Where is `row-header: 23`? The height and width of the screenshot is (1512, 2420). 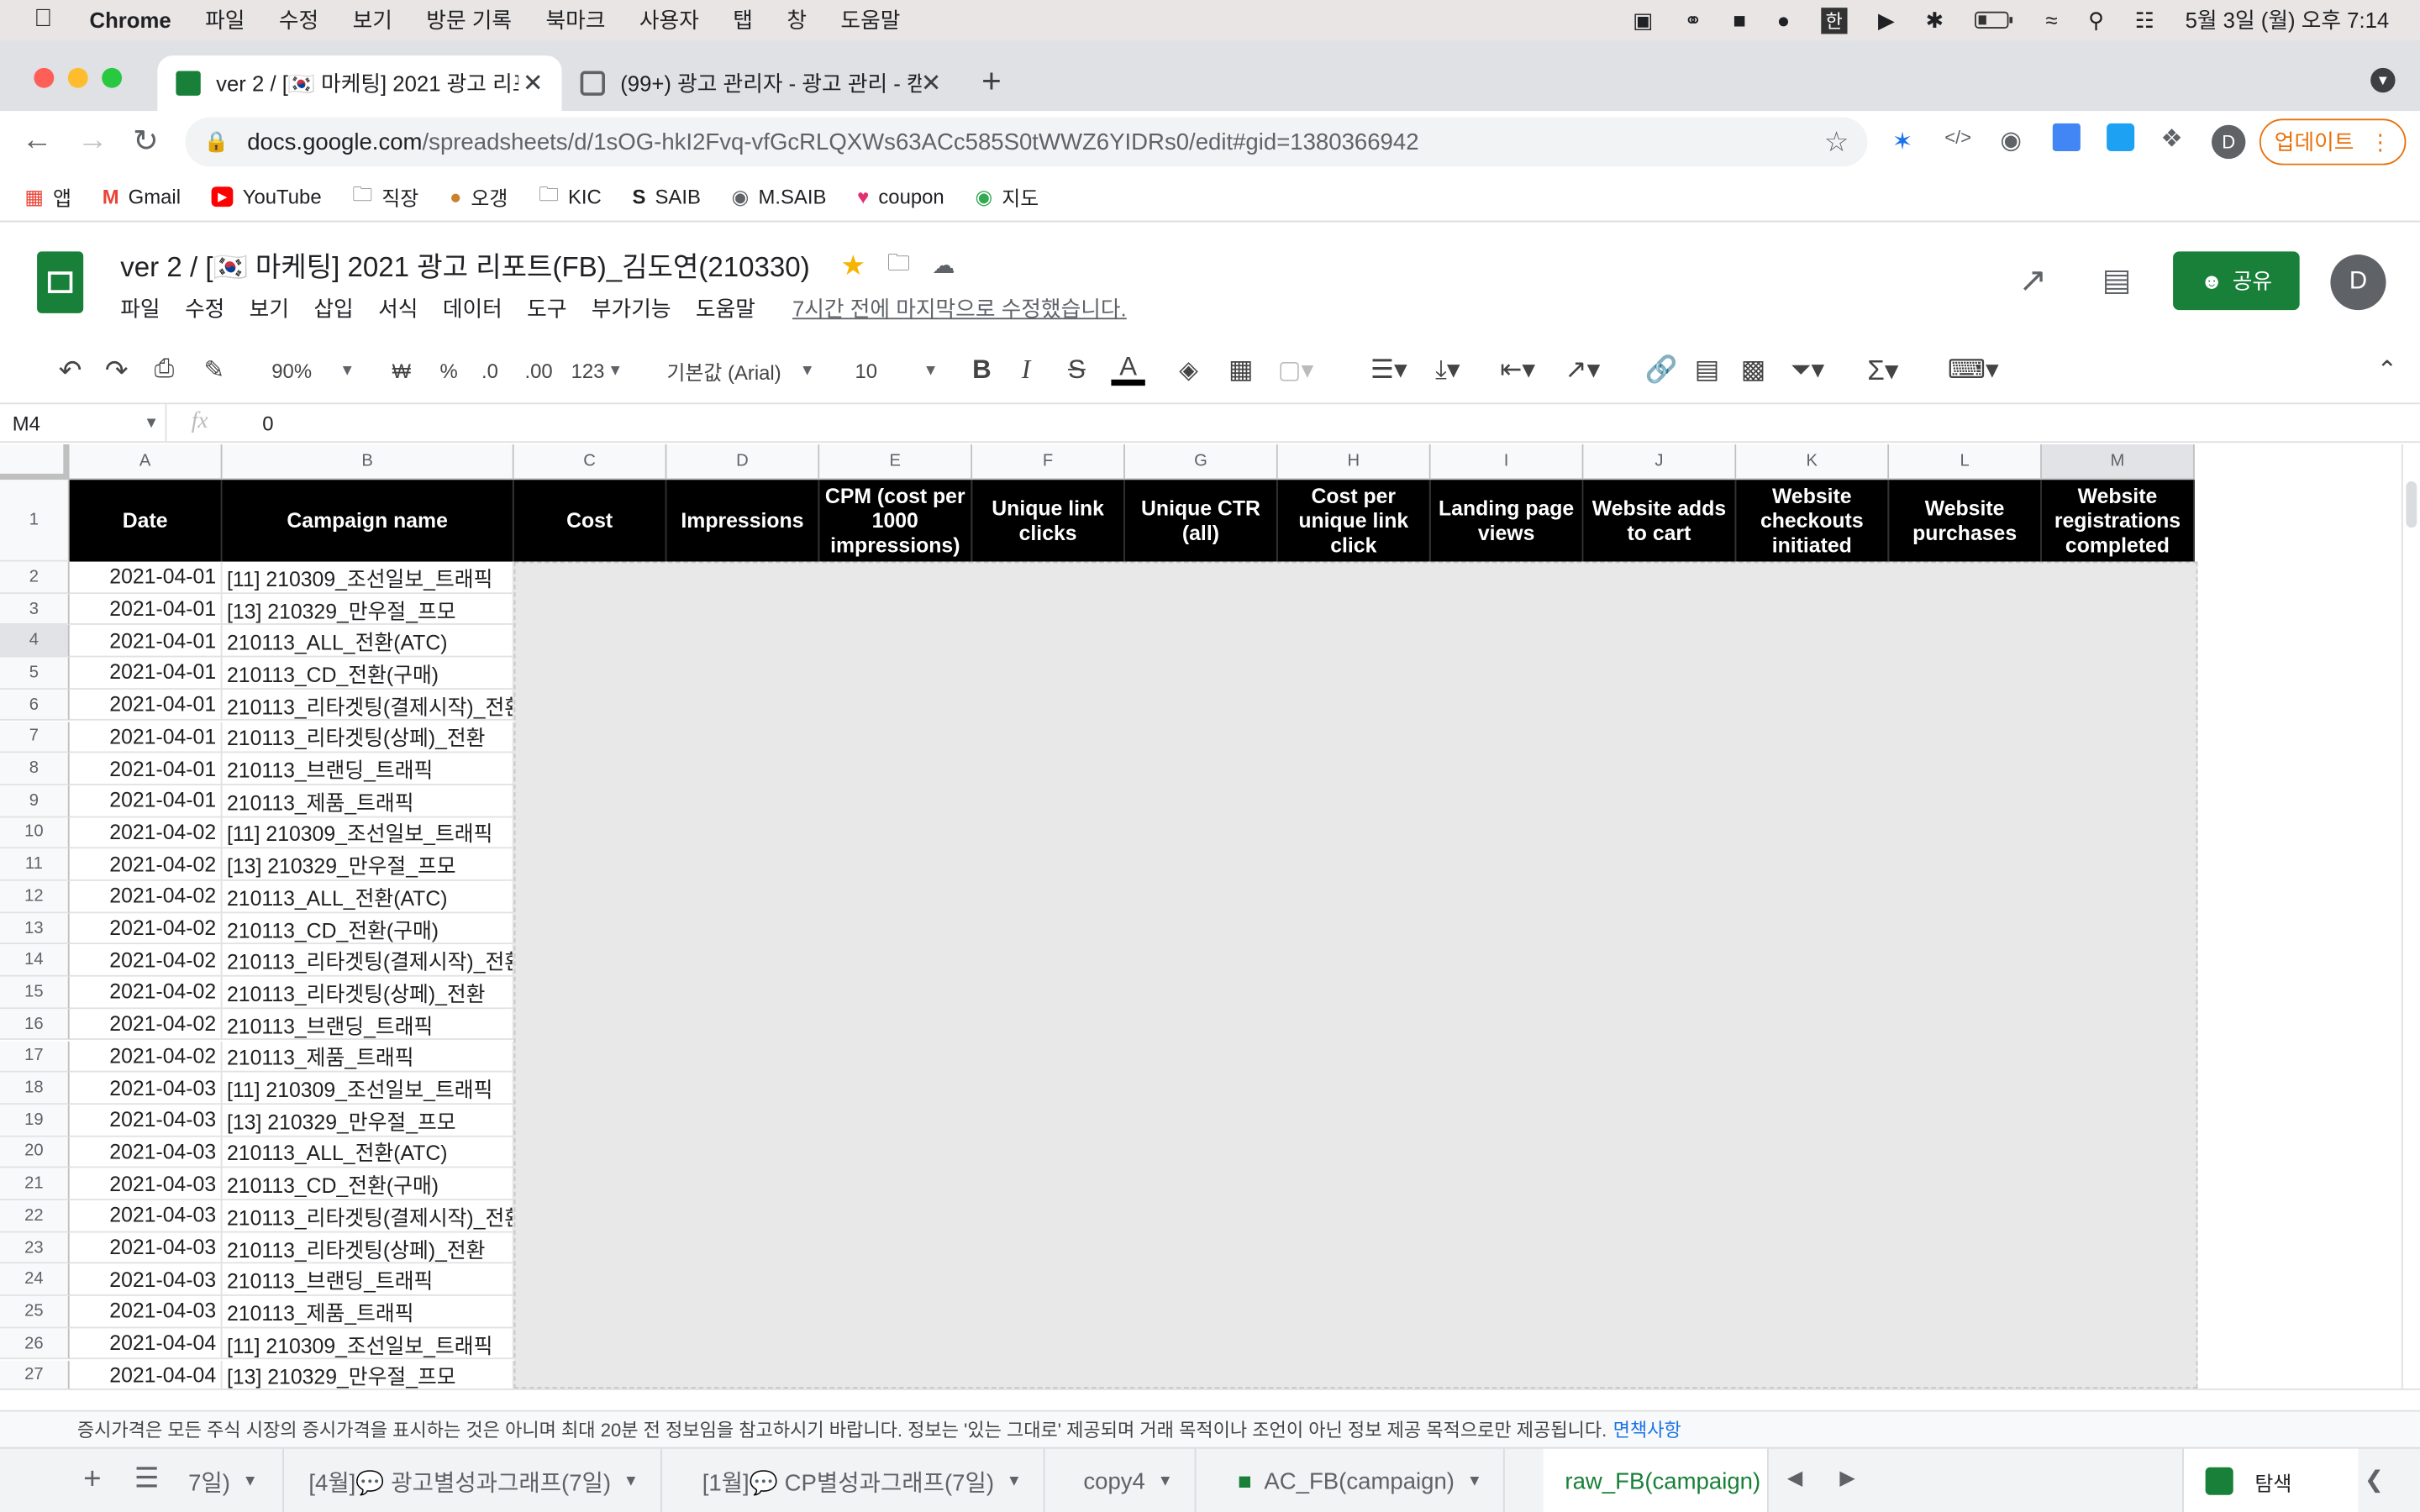
row-header: 23 is located at coordinates (35, 1247).